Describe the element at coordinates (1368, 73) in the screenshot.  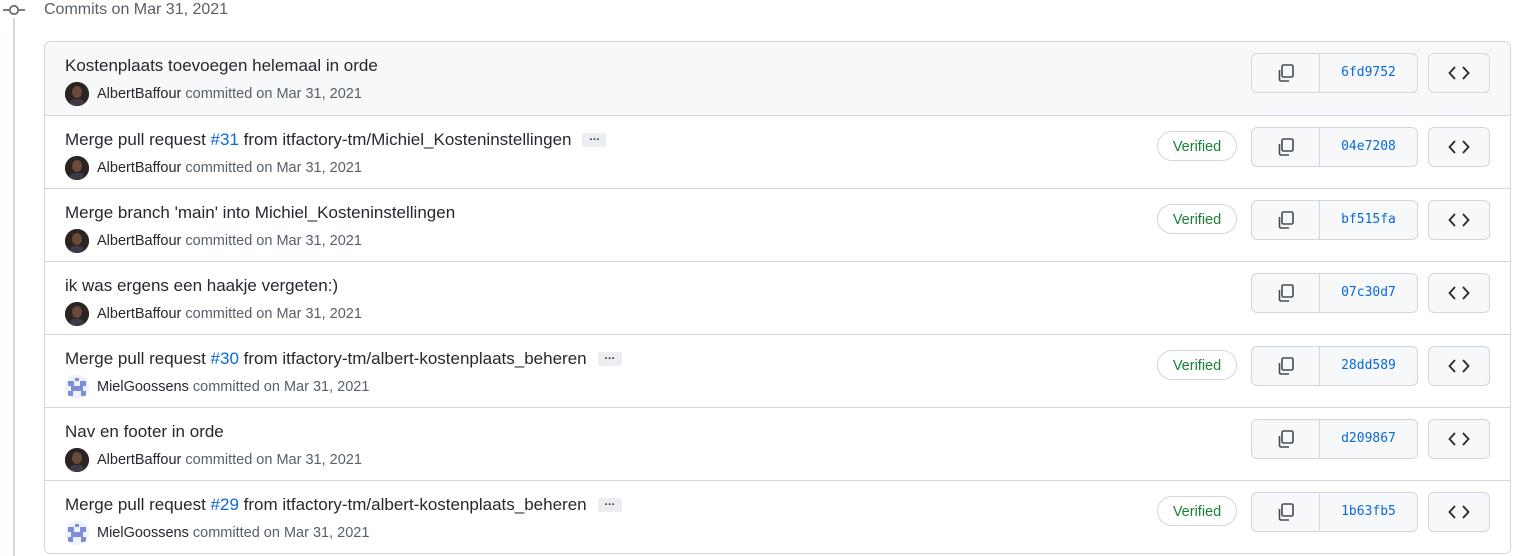
I see `commit-sha-link: 6fd9752` at that location.